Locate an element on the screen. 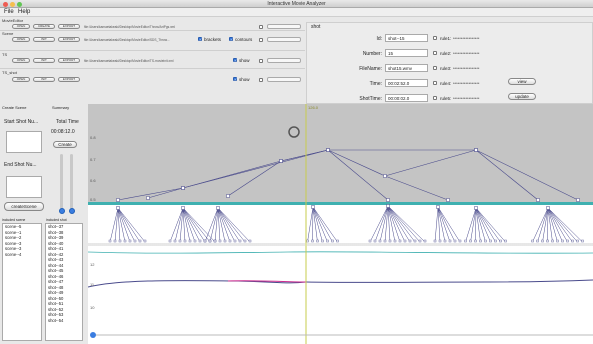  rule4-checkbox is located at coordinates (435, 83).